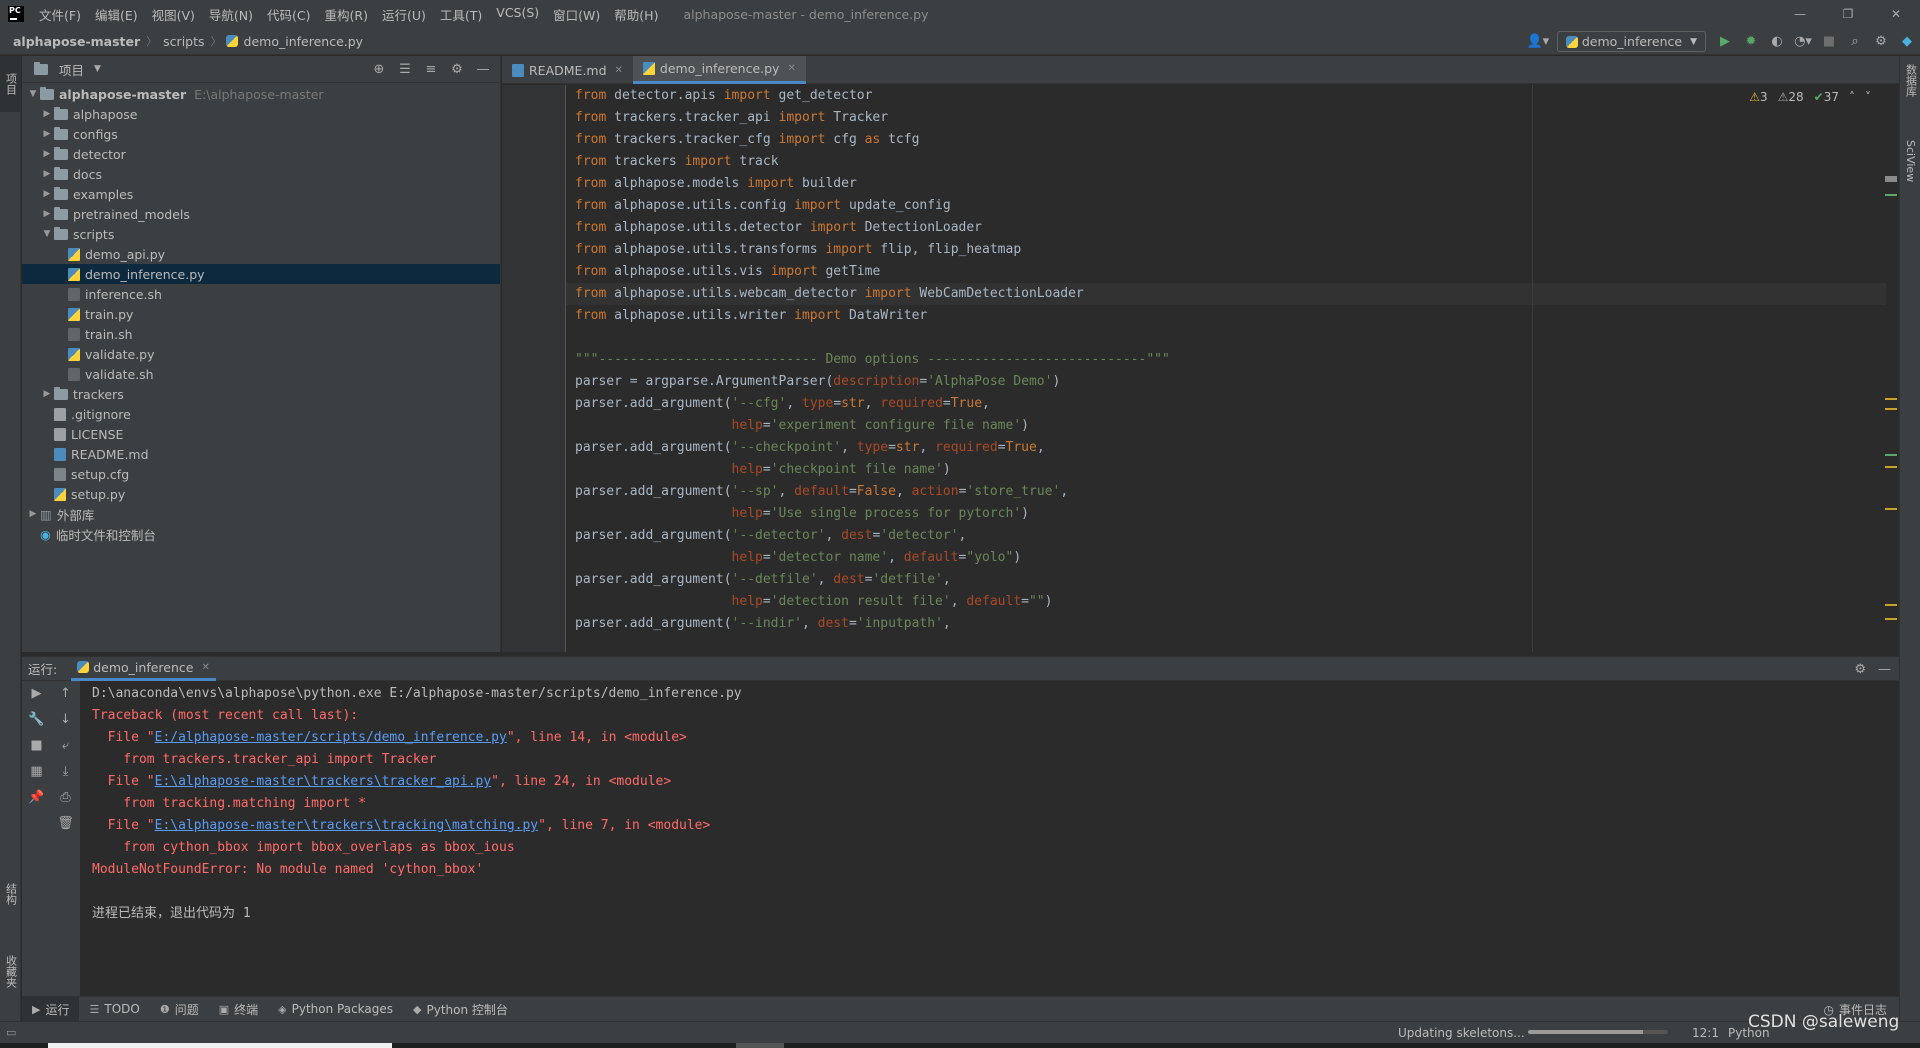 This screenshot has width=1920, height=1048. I want to click on chevron-down-icon: ˅, so click(1868, 97).